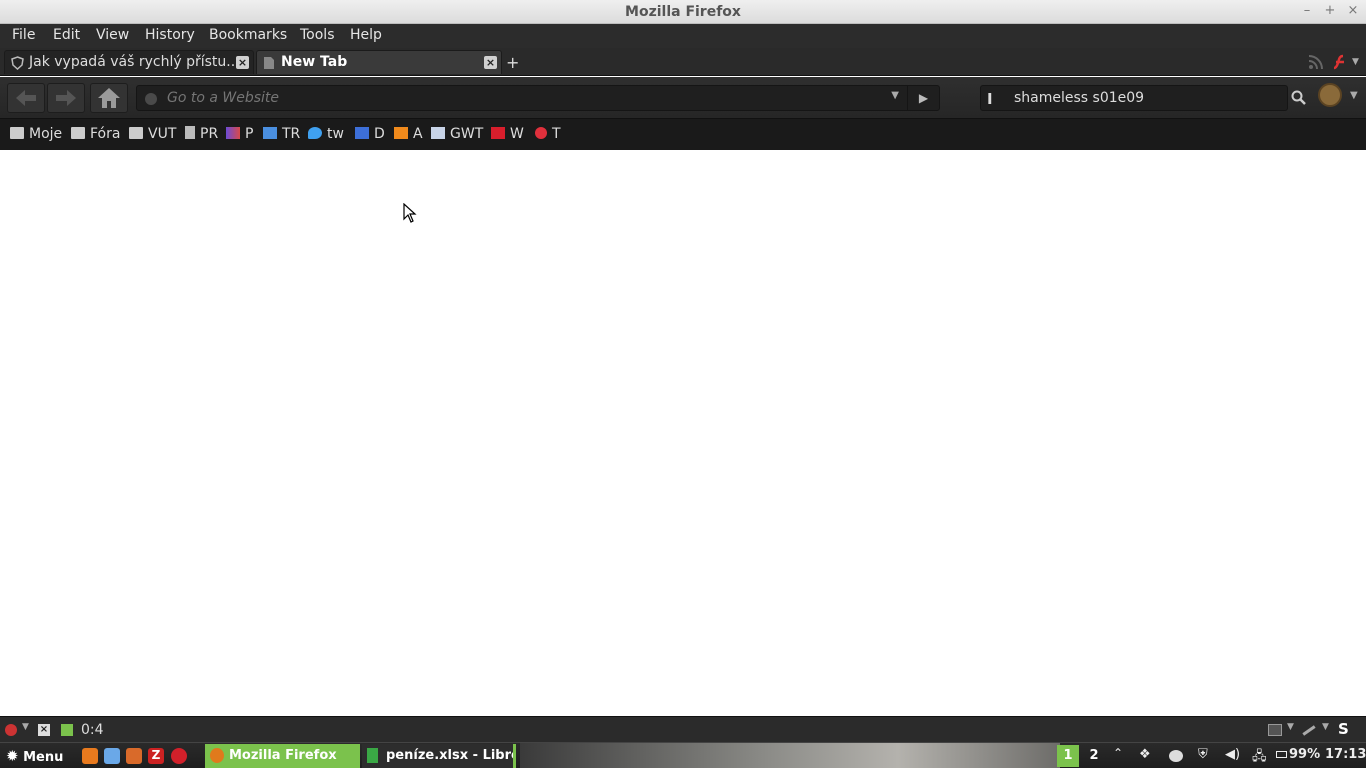 This screenshot has height=768, width=1366. Describe the element at coordinates (326, 134) in the screenshot. I see `bookmark-tw: tw` at that location.